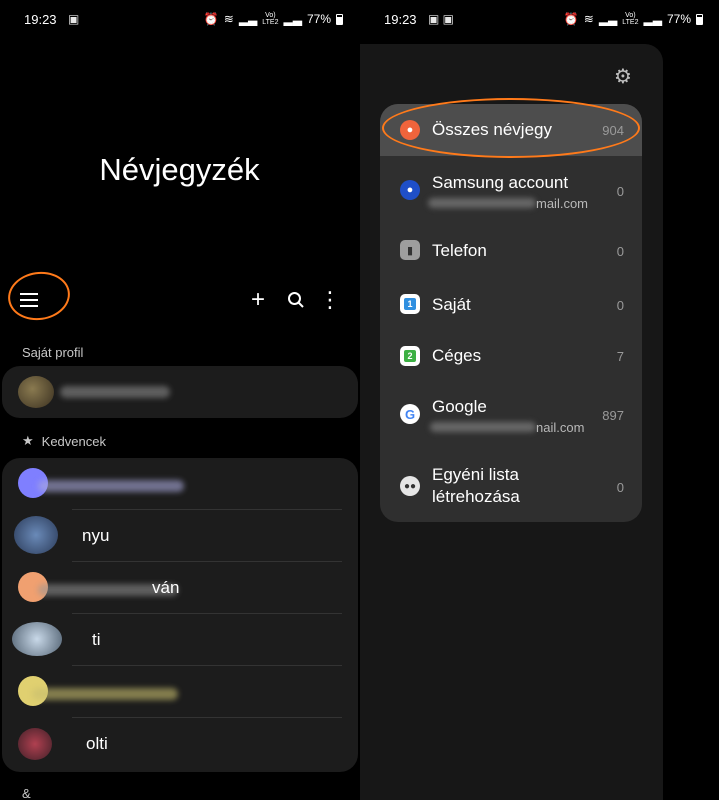  Describe the element at coordinates (180, 588) in the screenshot. I see `list-item: ván` at that location.